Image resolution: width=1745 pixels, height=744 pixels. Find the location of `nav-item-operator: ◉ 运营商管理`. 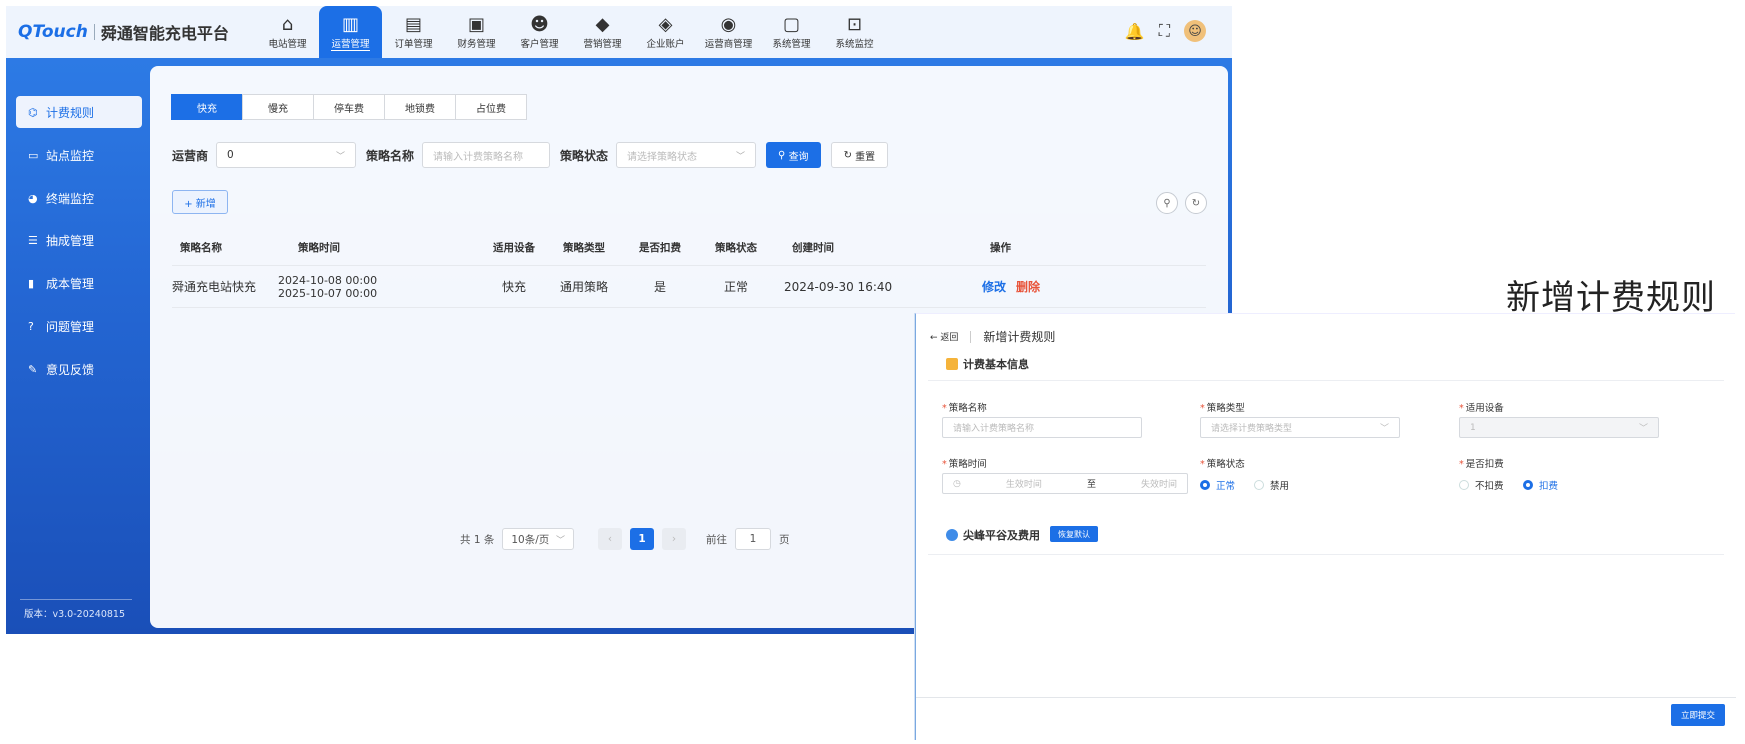

nav-item-operator: ◉ 运营商管理 is located at coordinates (728, 32).